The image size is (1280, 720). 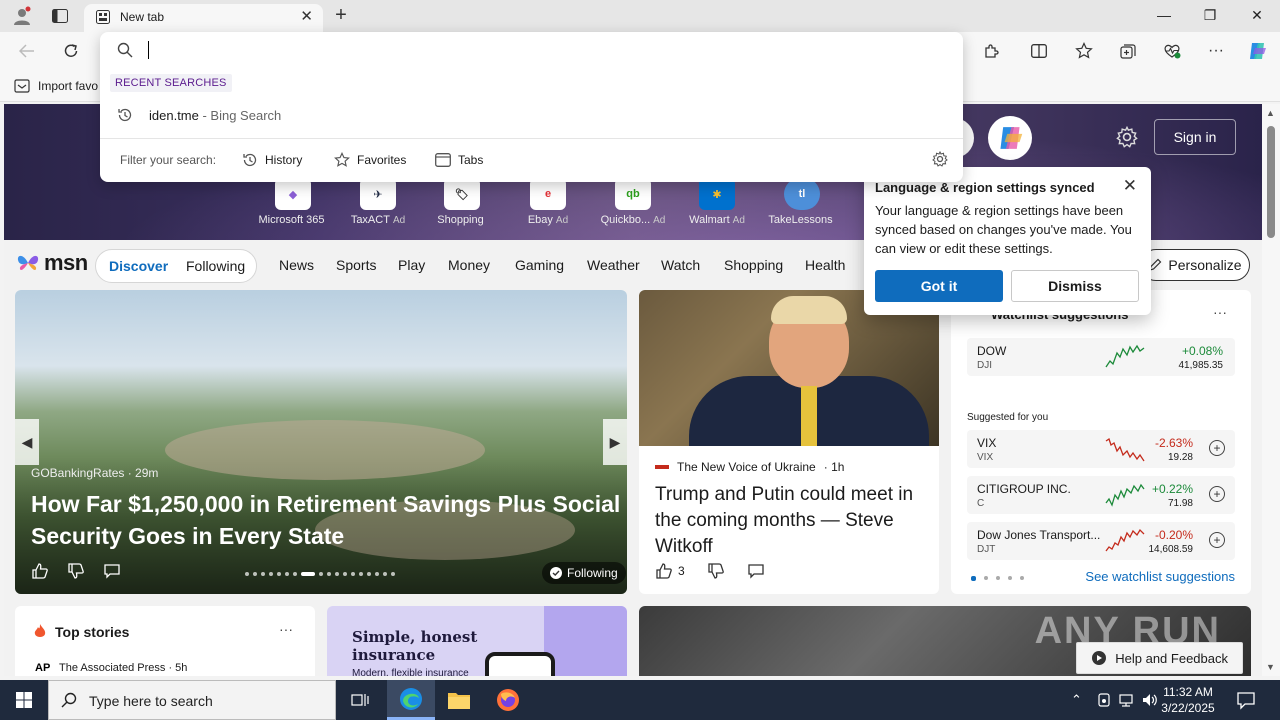 What do you see at coordinates (1039, 51) in the screenshot?
I see `split-screen-button` at bounding box center [1039, 51].